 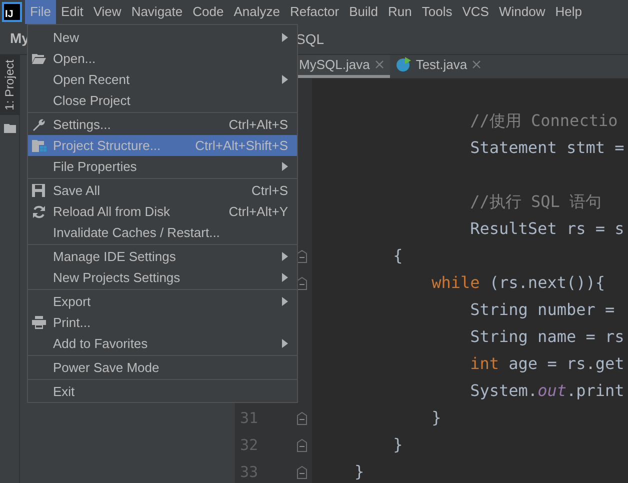 What do you see at coordinates (12, 12) in the screenshot?
I see `app-logo: IJ` at bounding box center [12, 12].